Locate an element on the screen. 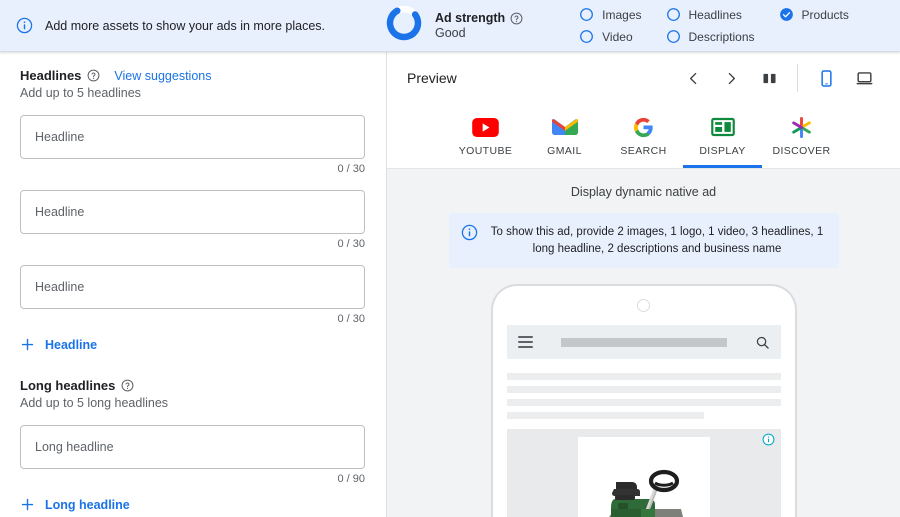 Image resolution: width=900 pixels, height=517 pixels. asset-check-label: Headlines is located at coordinates (715, 14).